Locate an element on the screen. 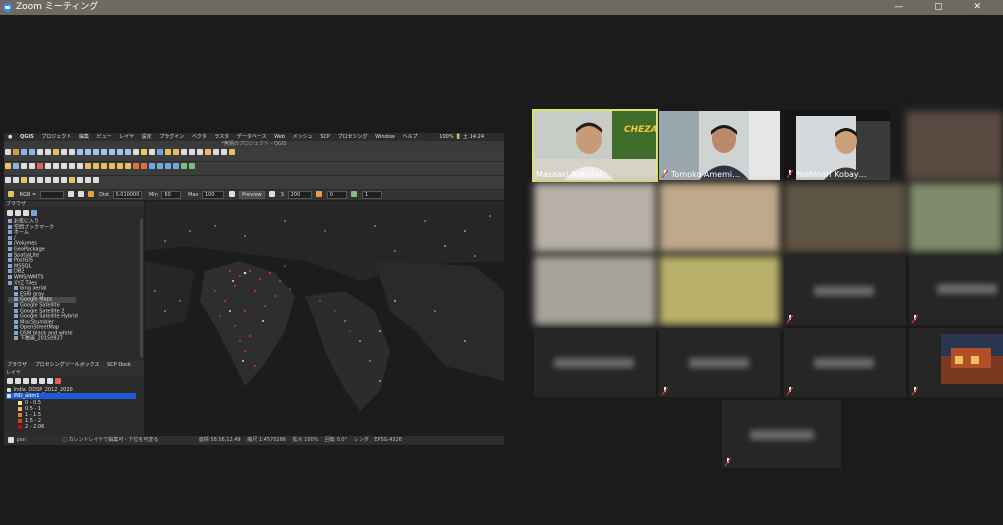 The width and height of the screenshot is (1003, 525). menu-item: プロセシング is located at coordinates (353, 137).